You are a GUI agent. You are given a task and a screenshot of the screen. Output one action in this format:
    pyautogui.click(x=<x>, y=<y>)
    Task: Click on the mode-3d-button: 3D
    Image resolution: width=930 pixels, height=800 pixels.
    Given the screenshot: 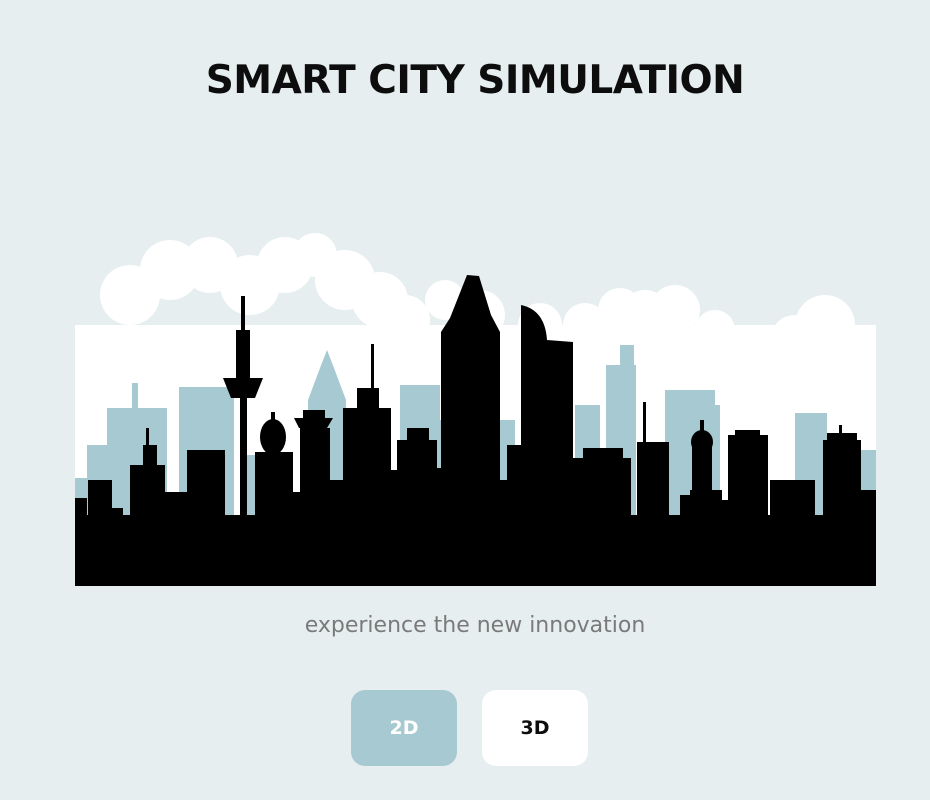 What is the action you would take?
    pyautogui.click(x=535, y=728)
    